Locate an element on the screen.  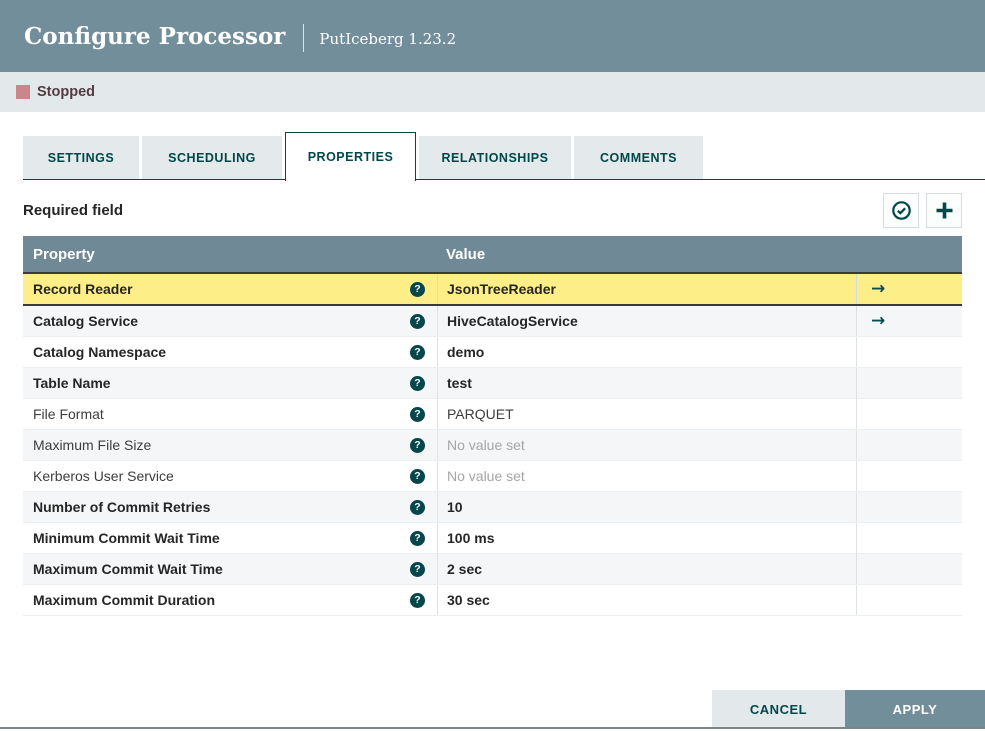
property-name: Record Reader is located at coordinates (83, 289).